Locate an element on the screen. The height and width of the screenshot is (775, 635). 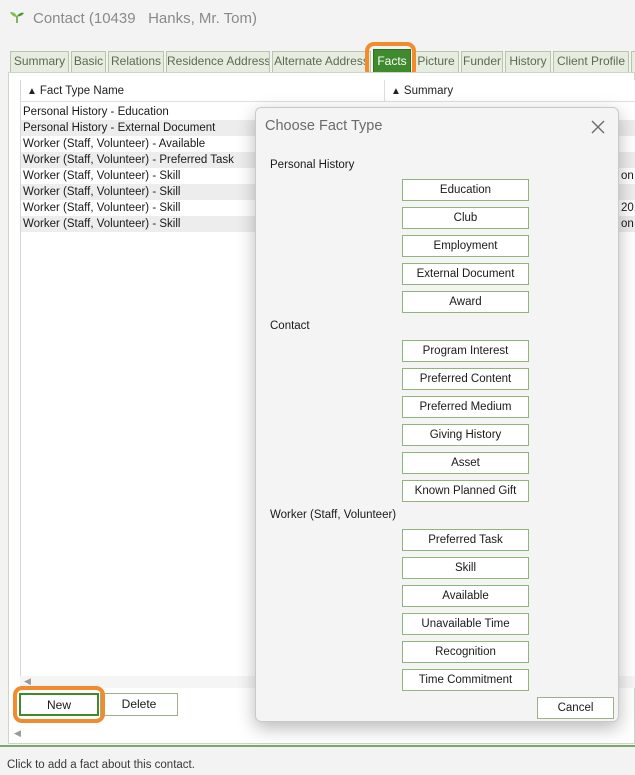
delete-fact-button: Delete is located at coordinates (139, 704).